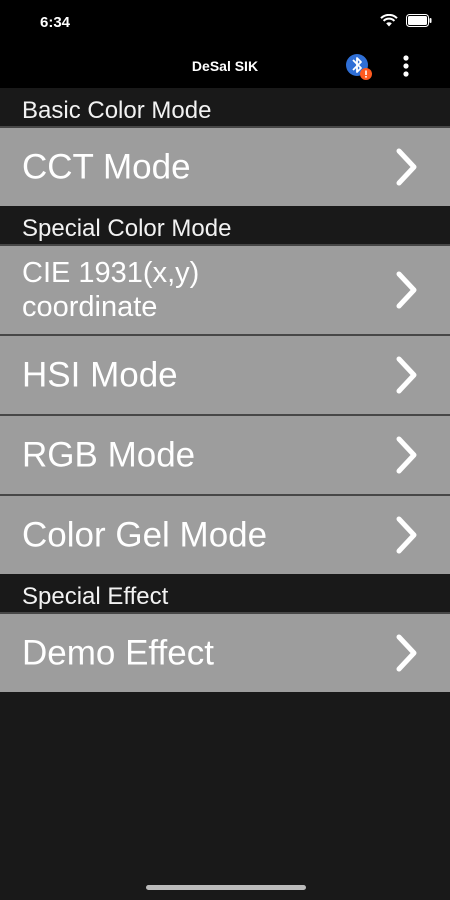 This screenshot has height=900, width=450. I want to click on app-title: DeSal SIK, so click(225, 66).